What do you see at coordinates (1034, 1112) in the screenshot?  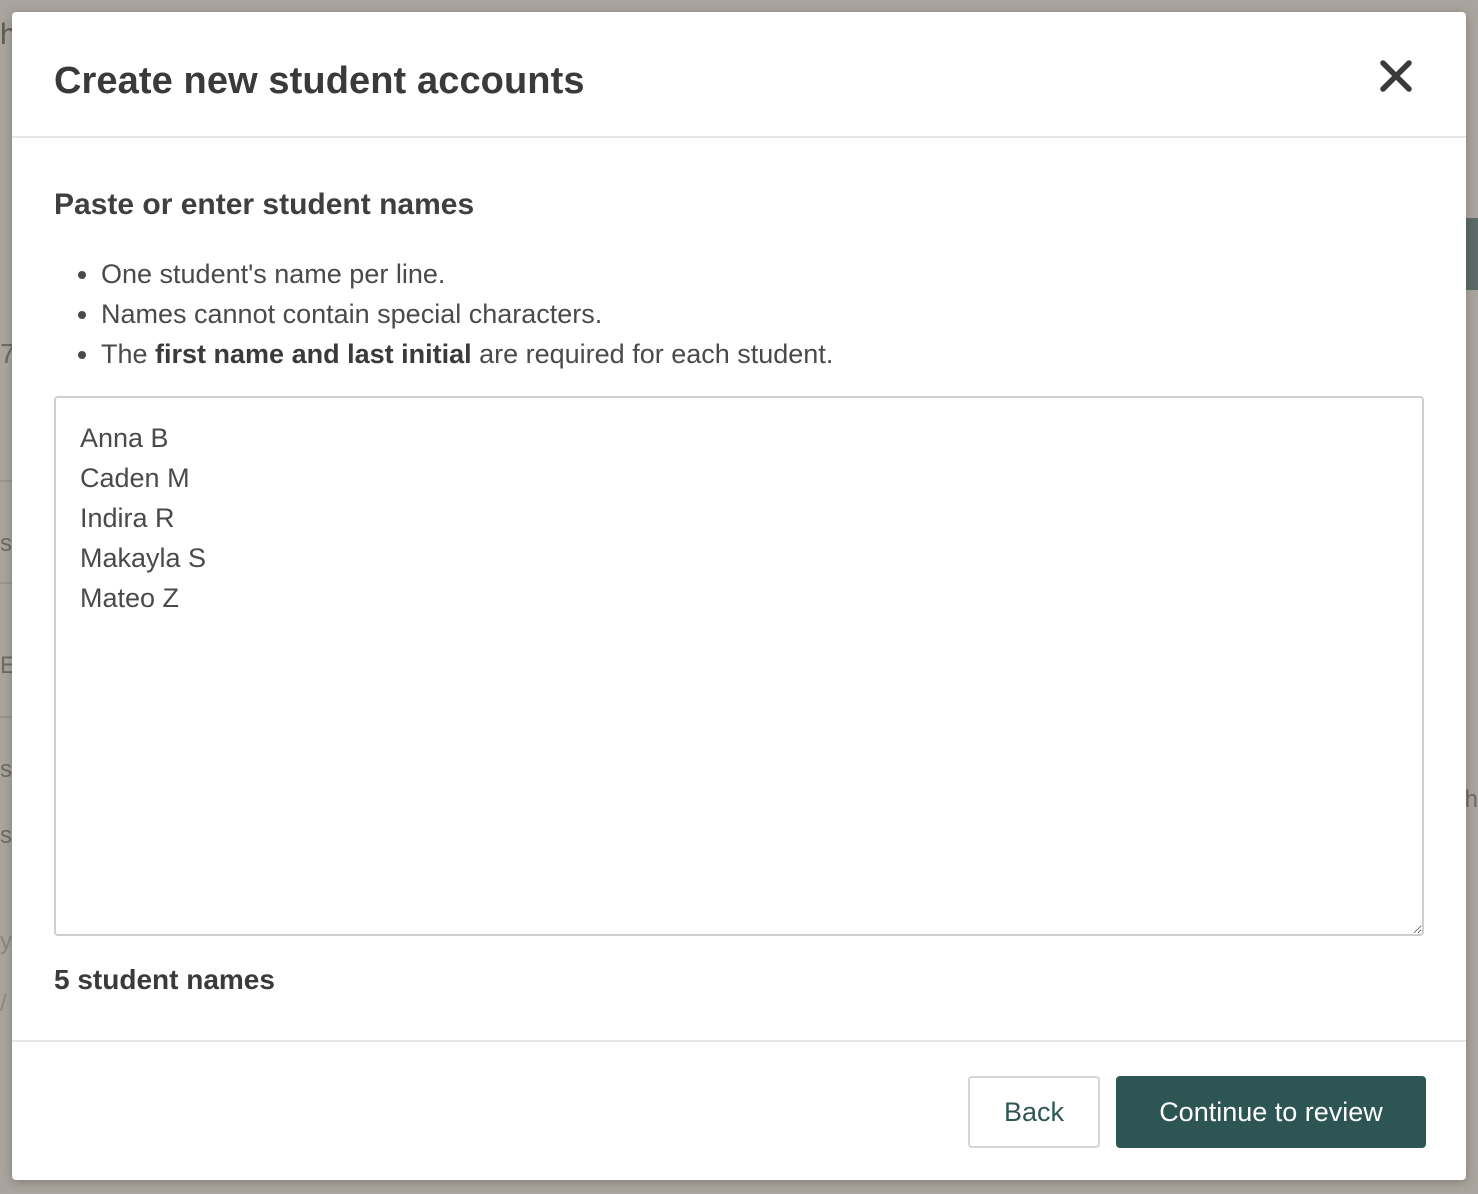 I see `back-button: Back` at bounding box center [1034, 1112].